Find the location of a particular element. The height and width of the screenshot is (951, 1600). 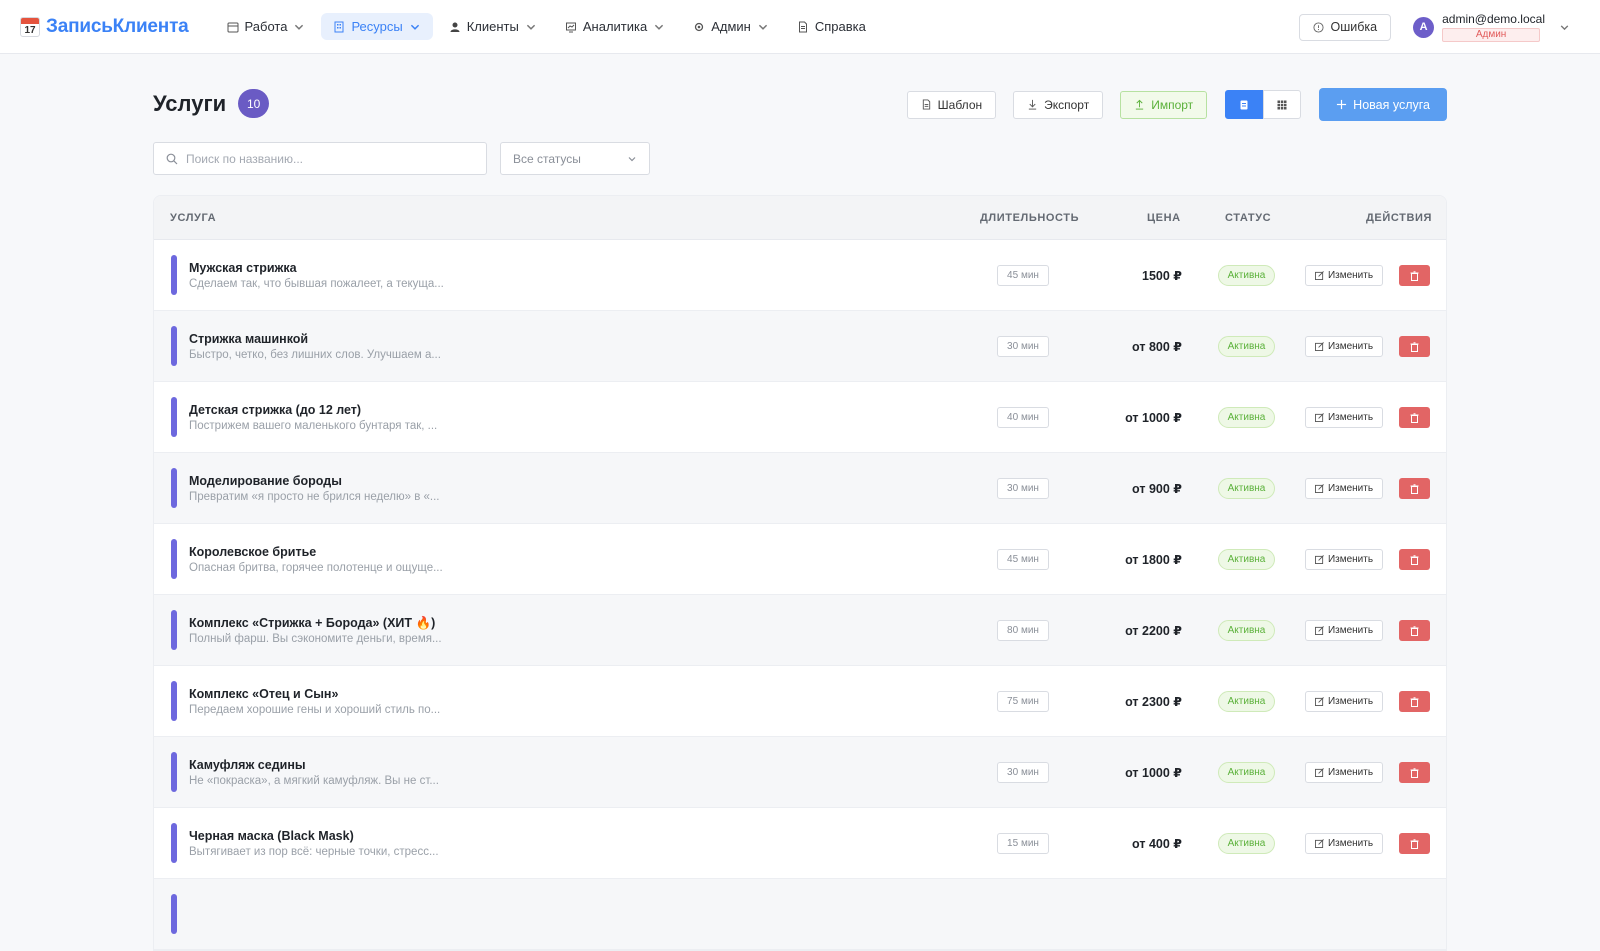

column-header-service: УСЛУГА is located at coordinates (193, 218).